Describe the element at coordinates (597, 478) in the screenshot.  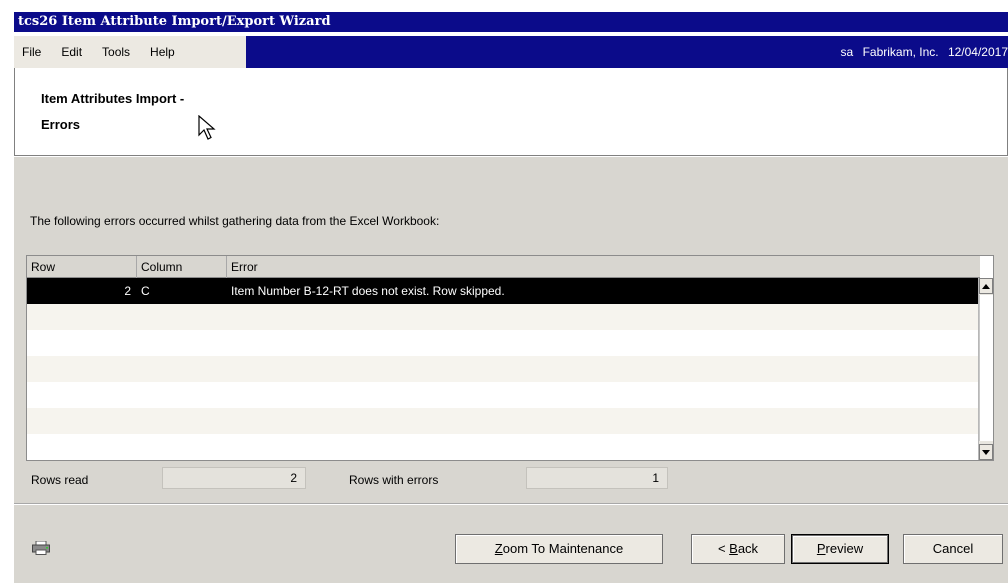
I see `rows-errors-value: 1` at that location.